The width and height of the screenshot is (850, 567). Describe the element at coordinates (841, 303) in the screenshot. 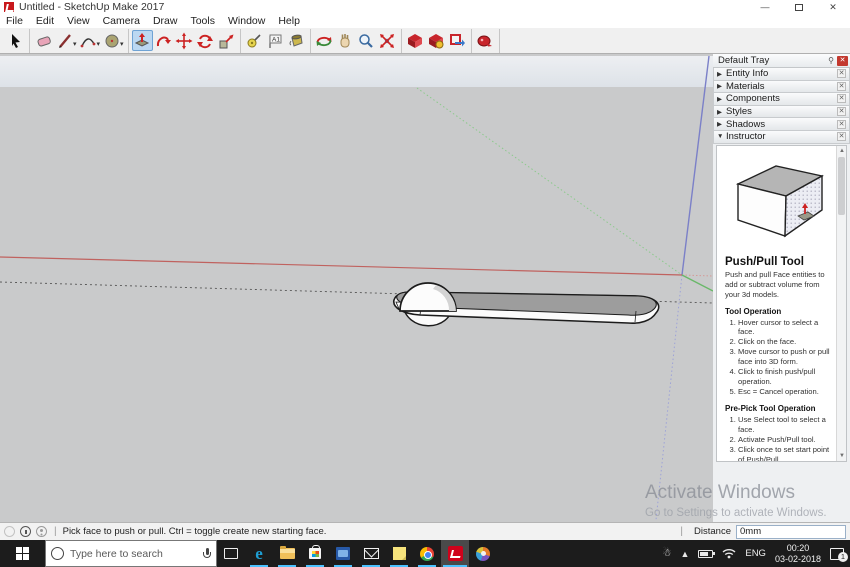

I see `instructor-scrollbar: ▲ ▼` at that location.